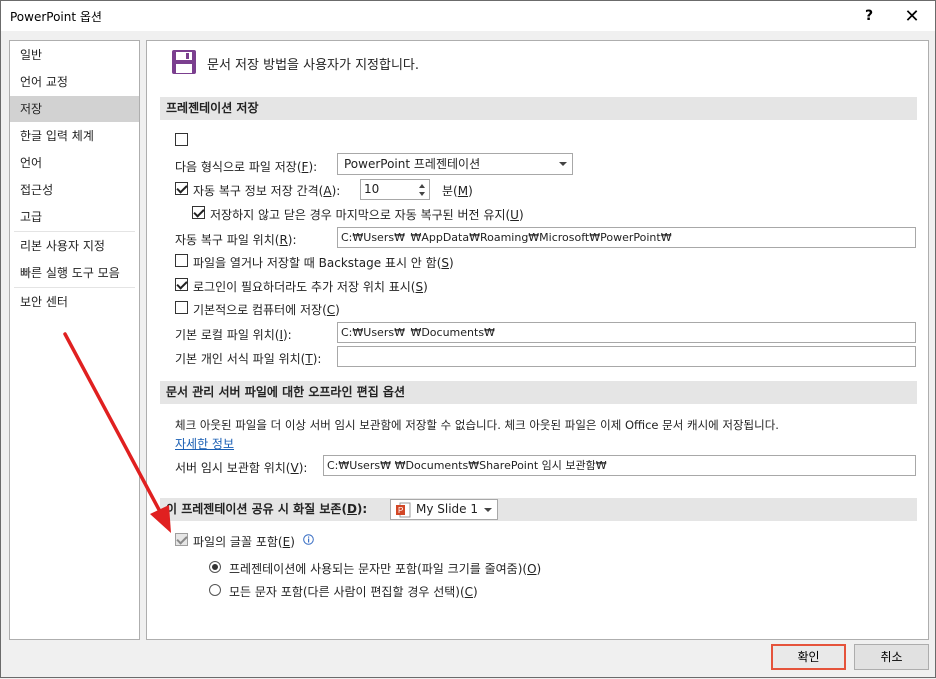  I want to click on keep-last-autosaved-checkbox, so click(198, 212).